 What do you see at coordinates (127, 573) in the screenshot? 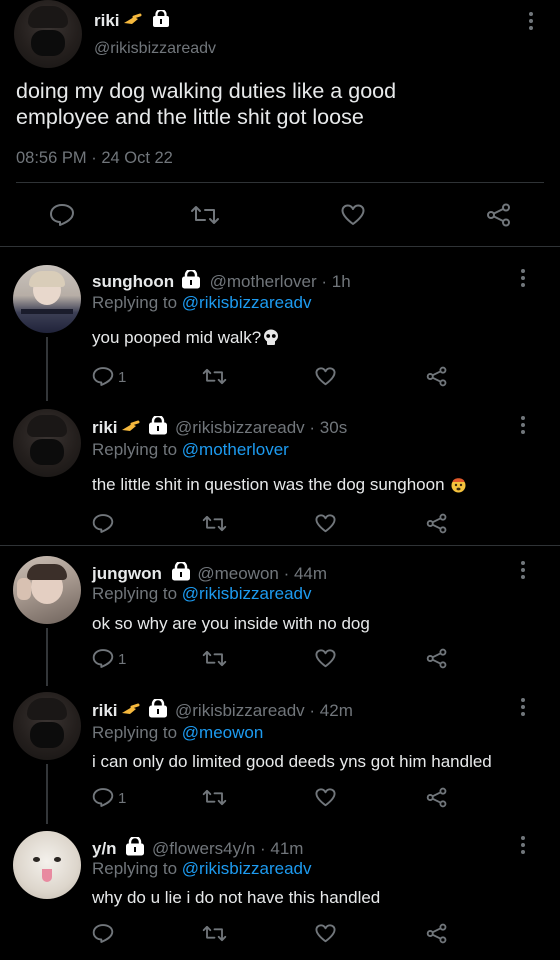
I see `author-name: jungwon` at bounding box center [127, 573].